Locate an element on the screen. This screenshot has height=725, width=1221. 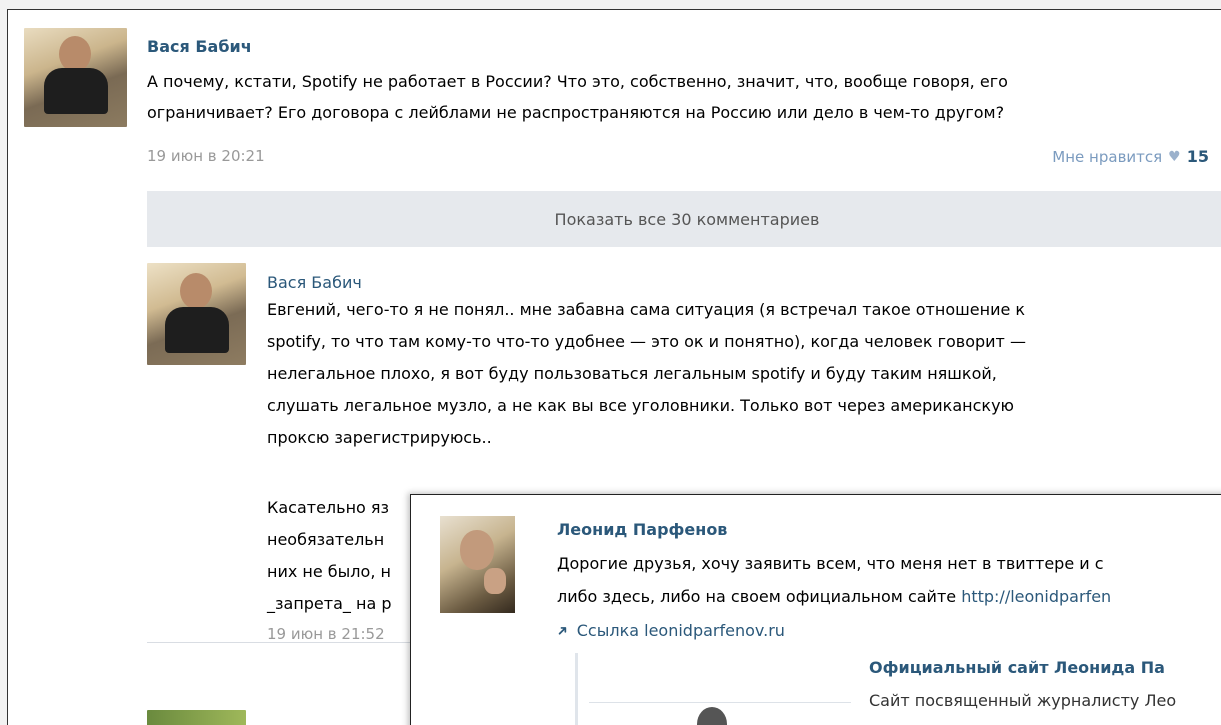
comment-text-line: проксю зарегистрируюсь.. is located at coordinates (379, 437).